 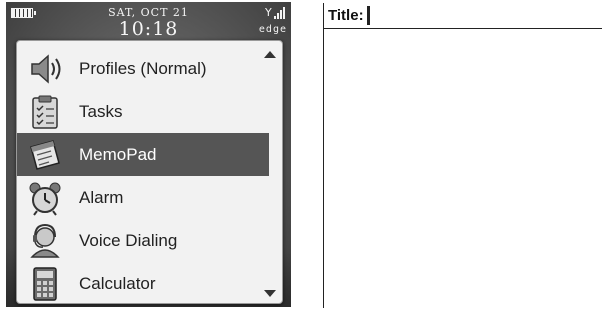 I want to click on network-type: edge, so click(x=272, y=29).